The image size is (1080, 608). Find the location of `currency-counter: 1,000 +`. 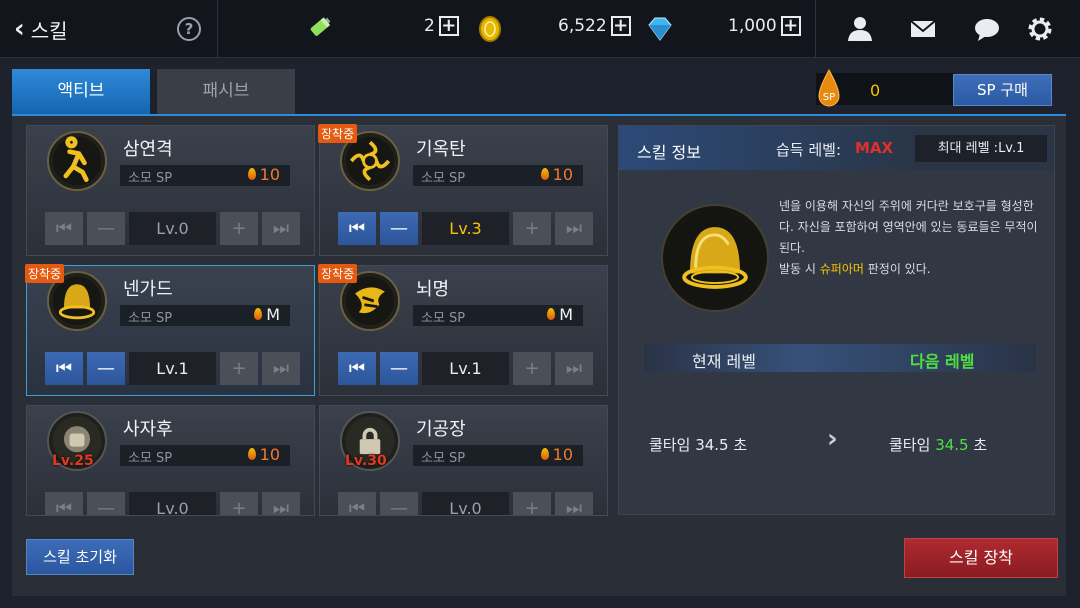

currency-counter: 1,000 + is located at coordinates (764, 26).